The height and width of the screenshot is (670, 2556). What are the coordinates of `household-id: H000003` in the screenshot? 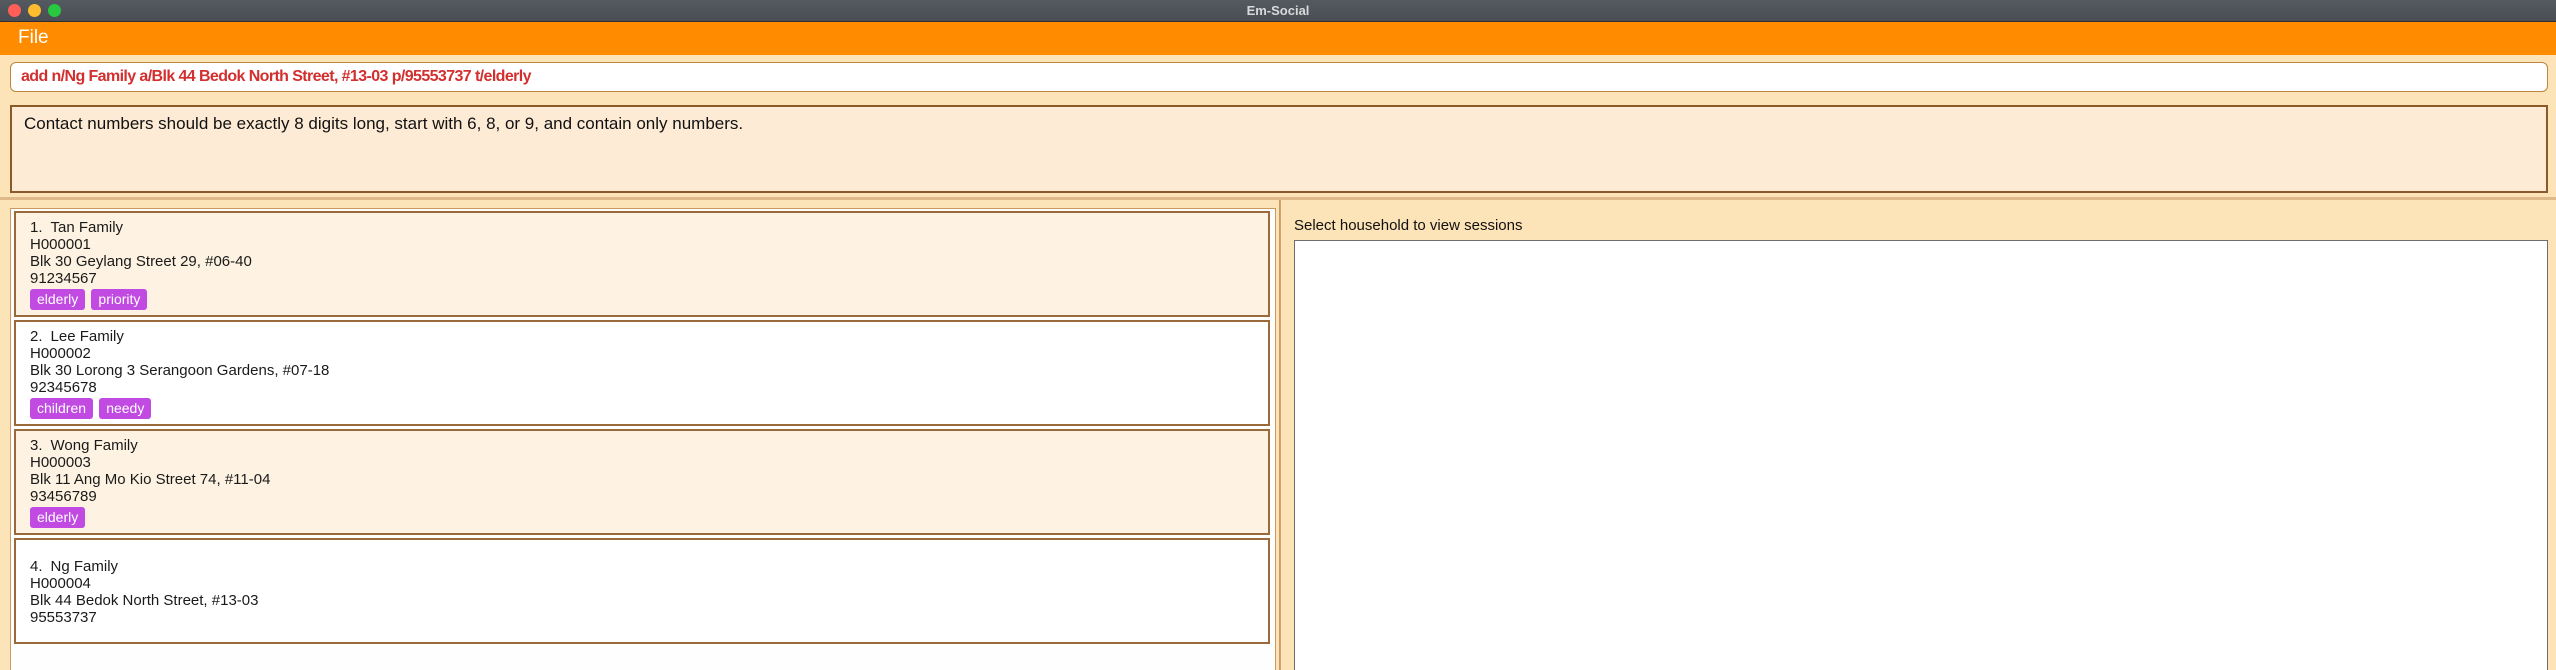 It's located at (60, 462).